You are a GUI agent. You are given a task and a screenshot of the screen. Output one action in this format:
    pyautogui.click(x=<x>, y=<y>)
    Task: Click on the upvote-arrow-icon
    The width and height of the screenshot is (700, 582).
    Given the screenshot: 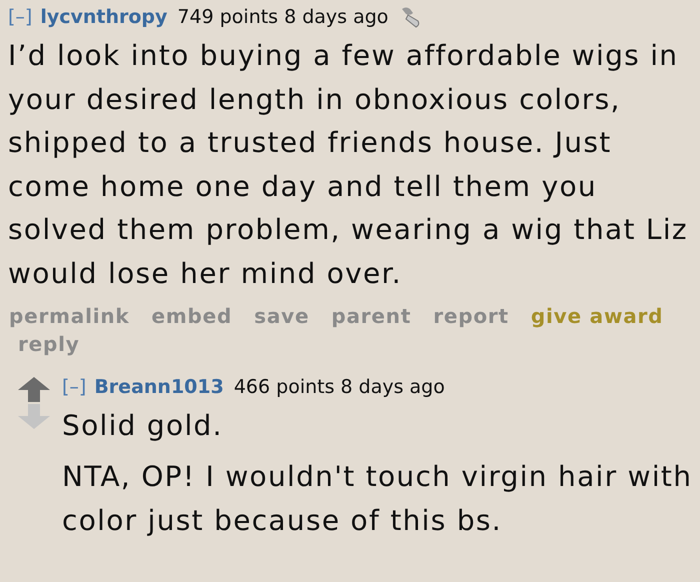 What is the action you would take?
    pyautogui.click(x=34, y=389)
    